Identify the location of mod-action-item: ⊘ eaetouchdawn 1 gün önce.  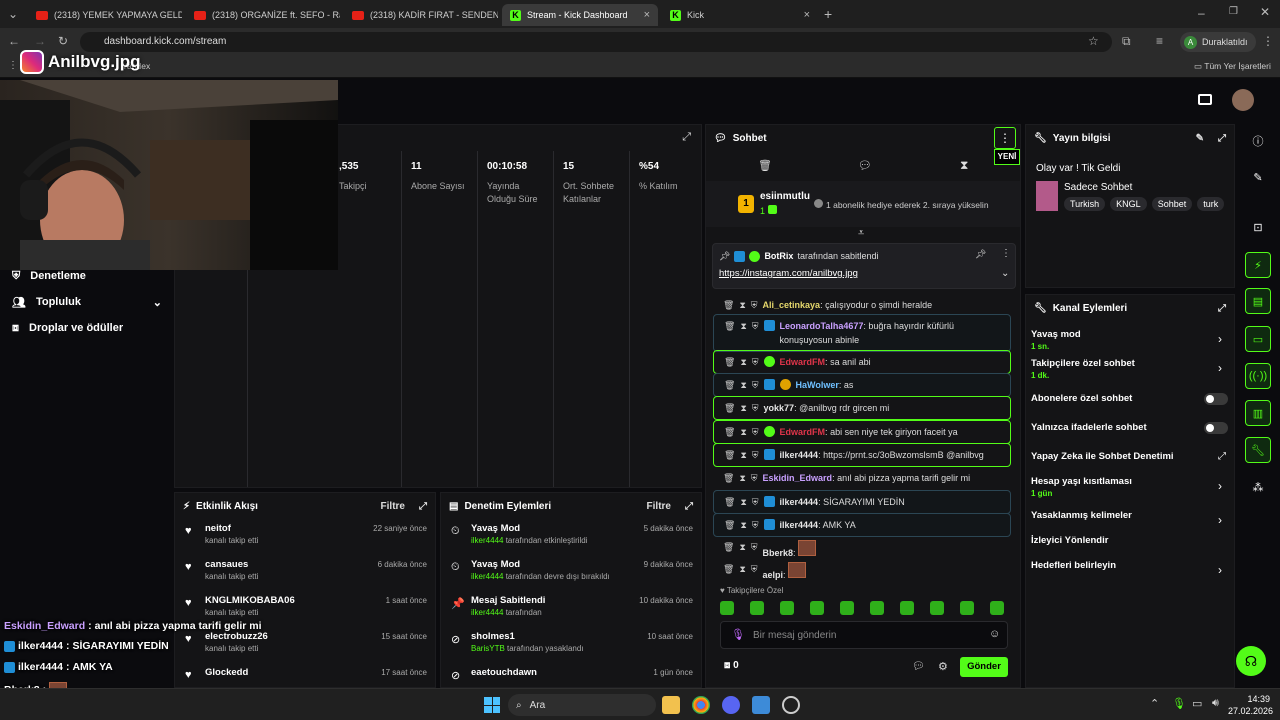
(571, 675).